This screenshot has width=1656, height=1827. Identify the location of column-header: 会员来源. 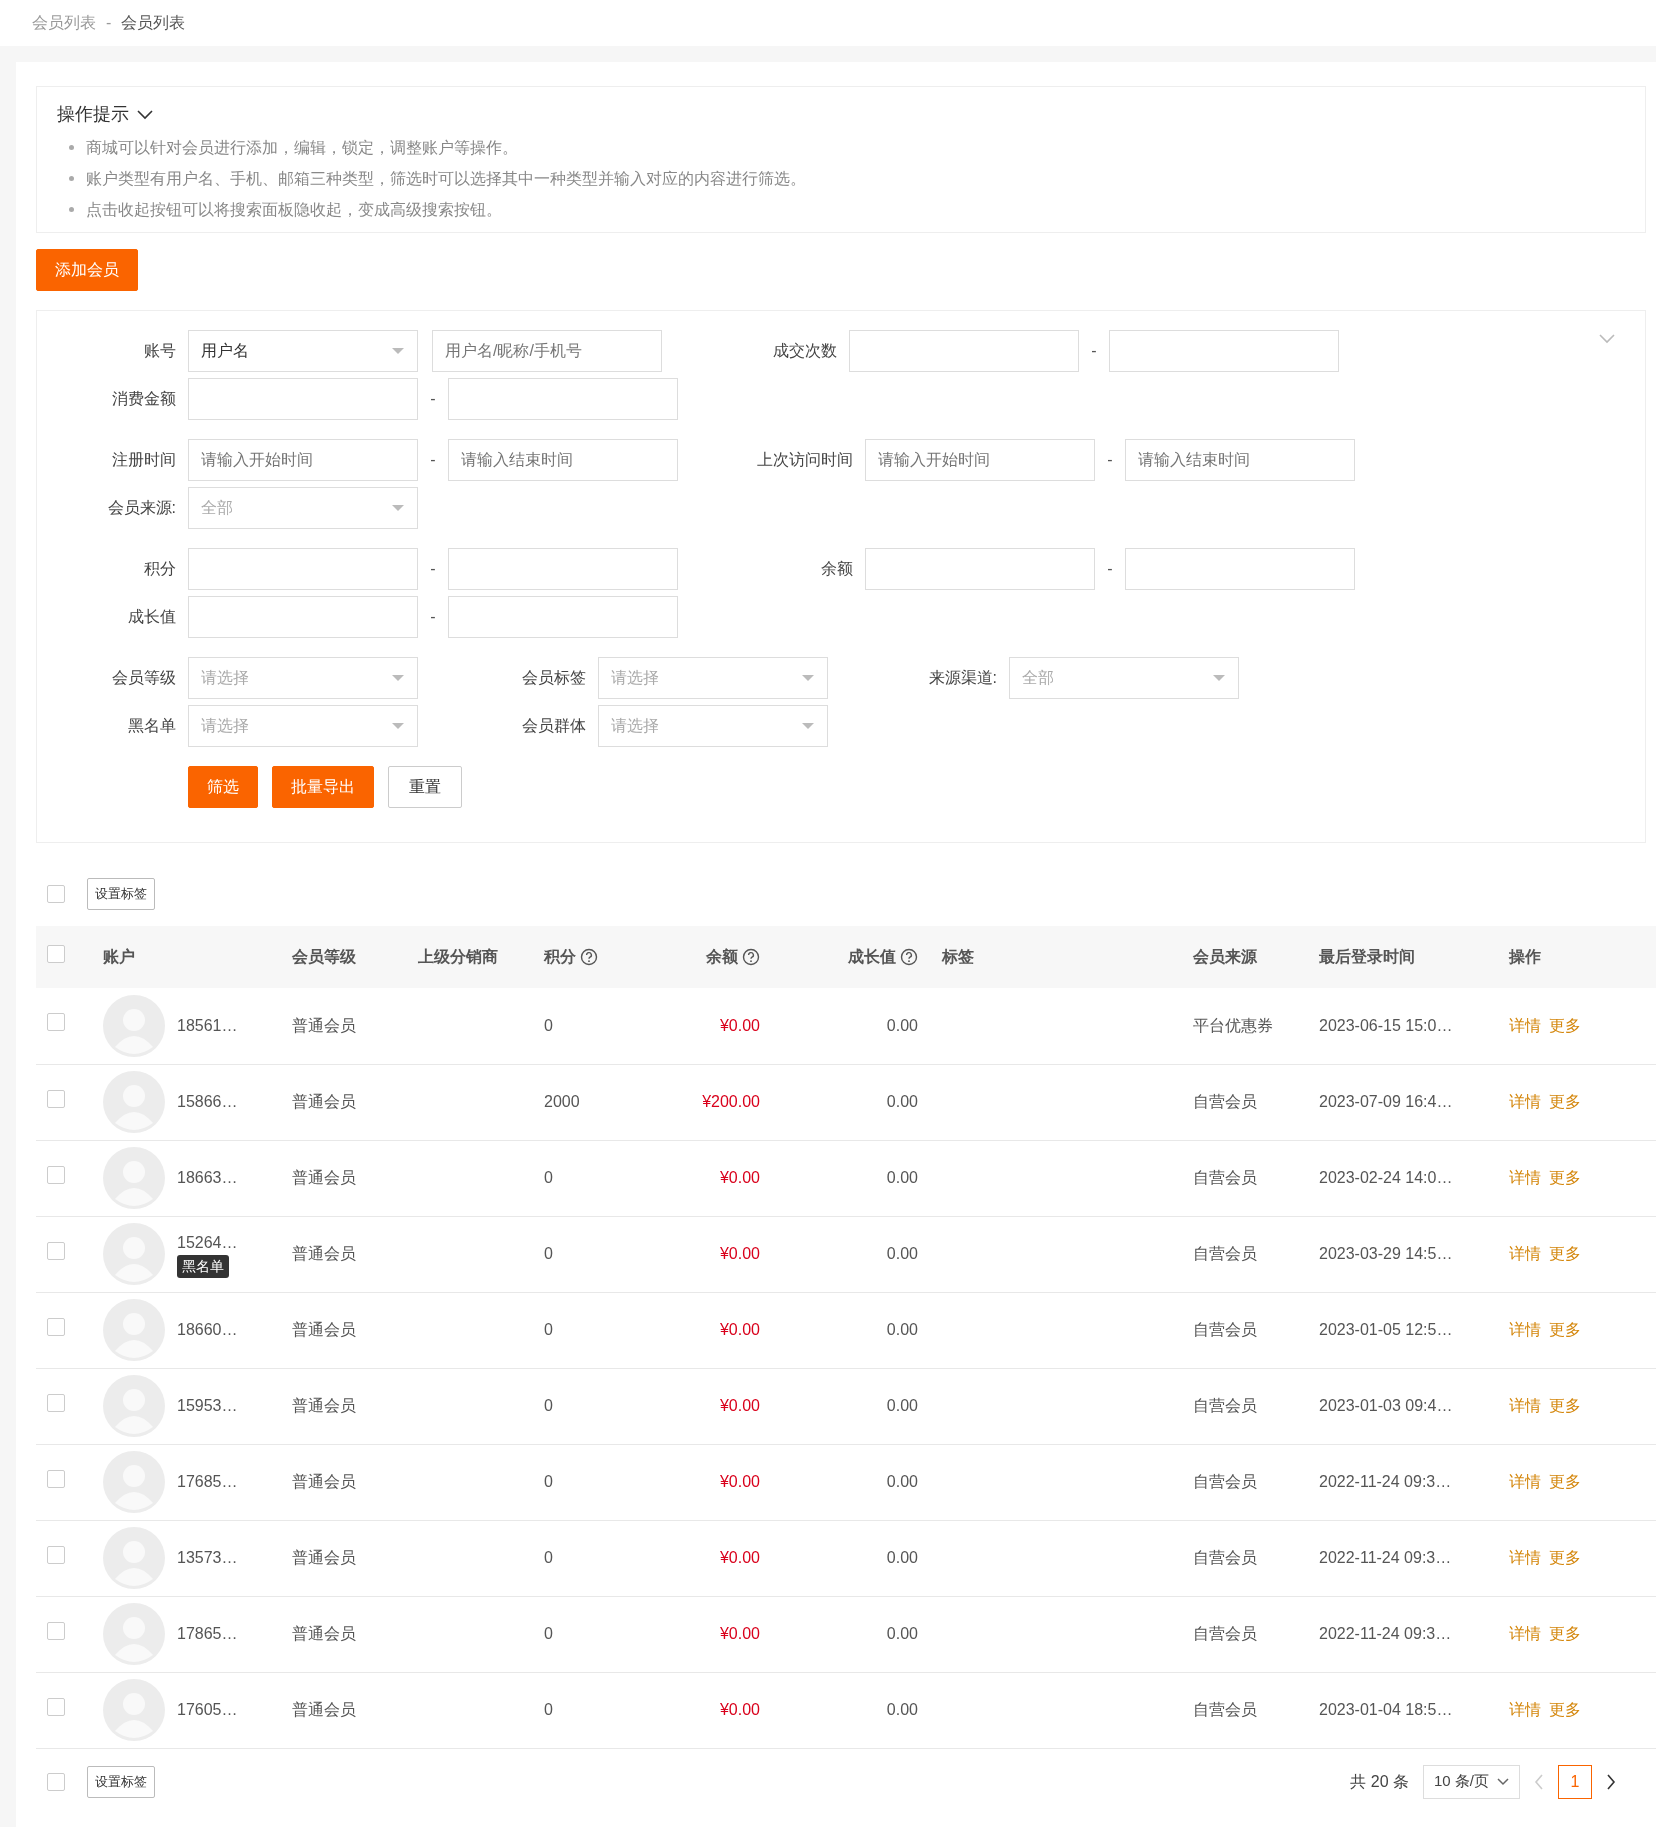
(1225, 957).